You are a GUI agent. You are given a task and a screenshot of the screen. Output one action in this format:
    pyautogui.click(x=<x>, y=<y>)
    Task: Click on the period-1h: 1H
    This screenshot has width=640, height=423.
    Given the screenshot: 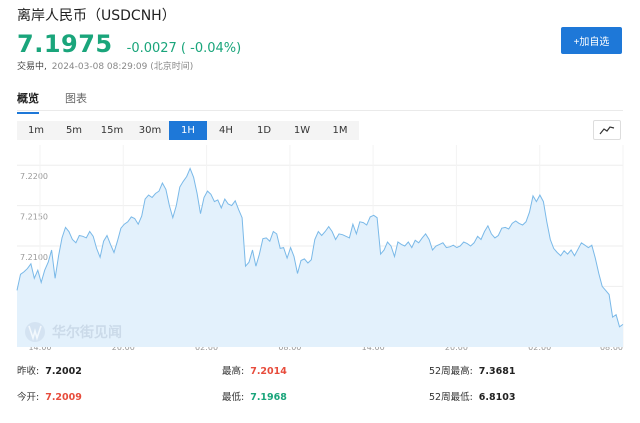 What is the action you would take?
    pyautogui.click(x=188, y=130)
    